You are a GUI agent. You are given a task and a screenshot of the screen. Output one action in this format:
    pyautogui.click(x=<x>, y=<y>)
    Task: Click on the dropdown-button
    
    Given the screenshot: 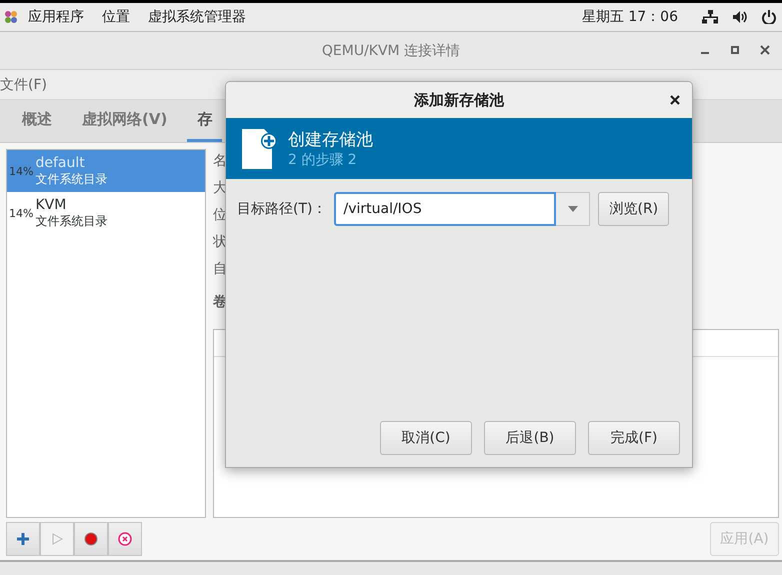 What is the action you would take?
    pyautogui.click(x=573, y=209)
    